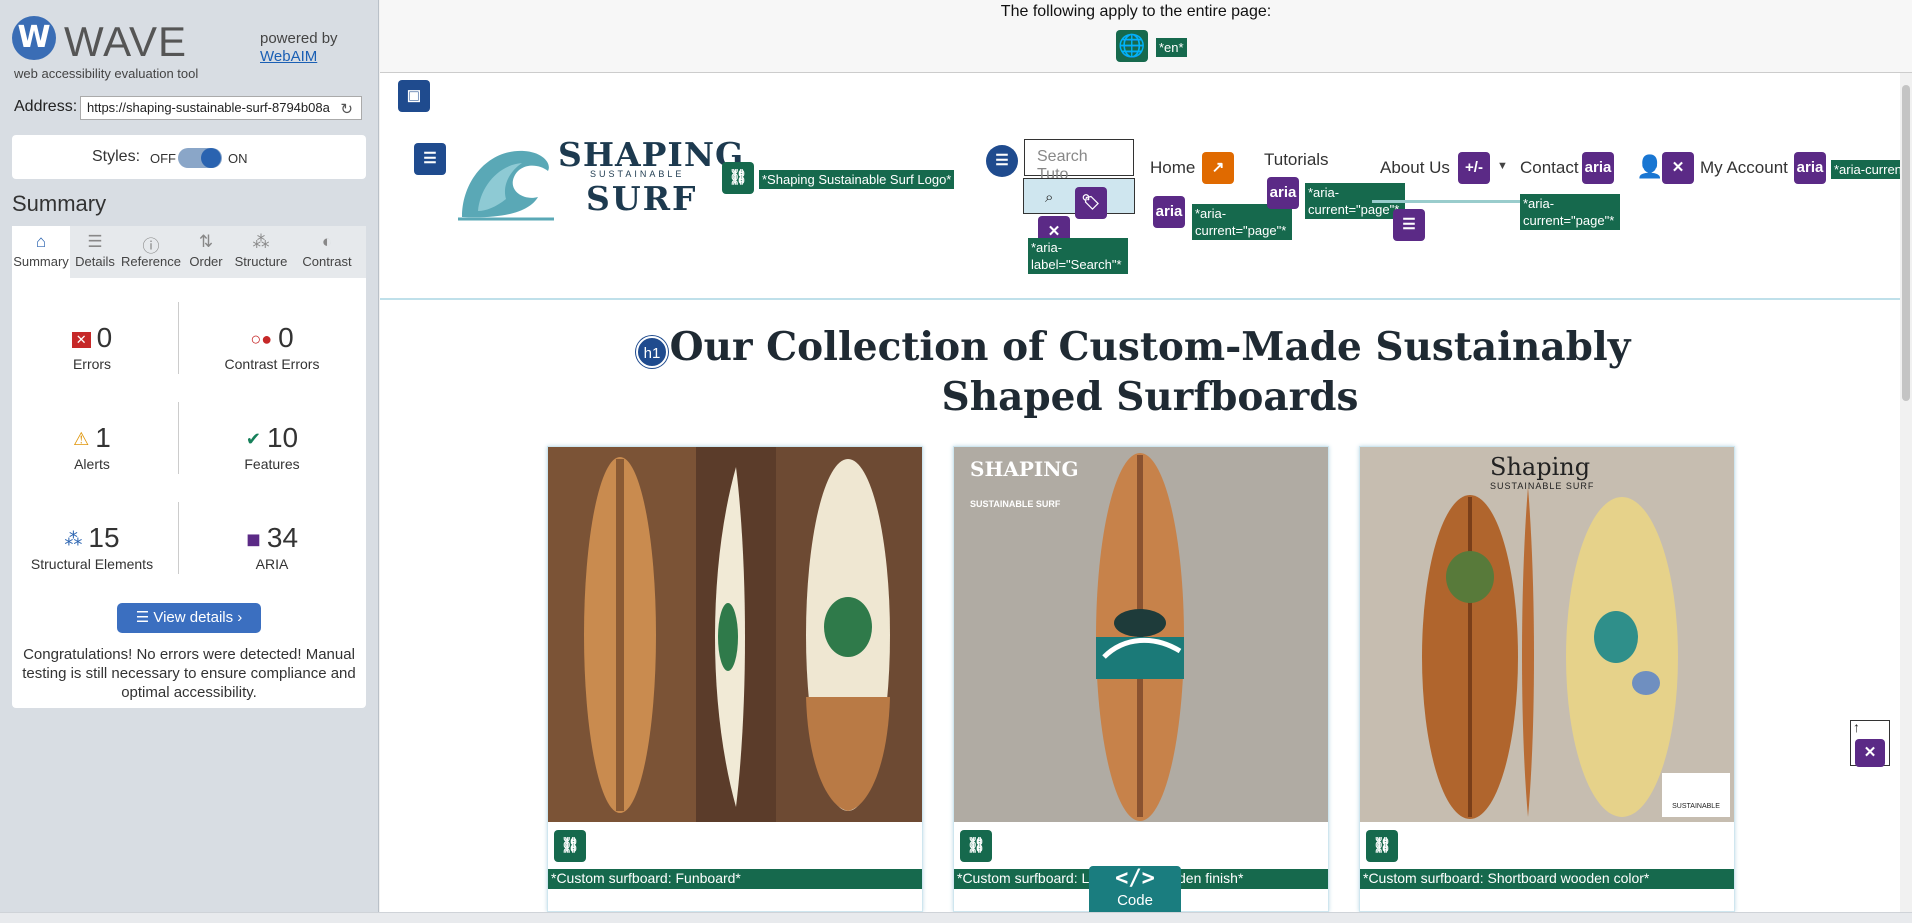 The image size is (1912, 923). What do you see at coordinates (506, 185) in the screenshot?
I see `wave-logo-art` at bounding box center [506, 185].